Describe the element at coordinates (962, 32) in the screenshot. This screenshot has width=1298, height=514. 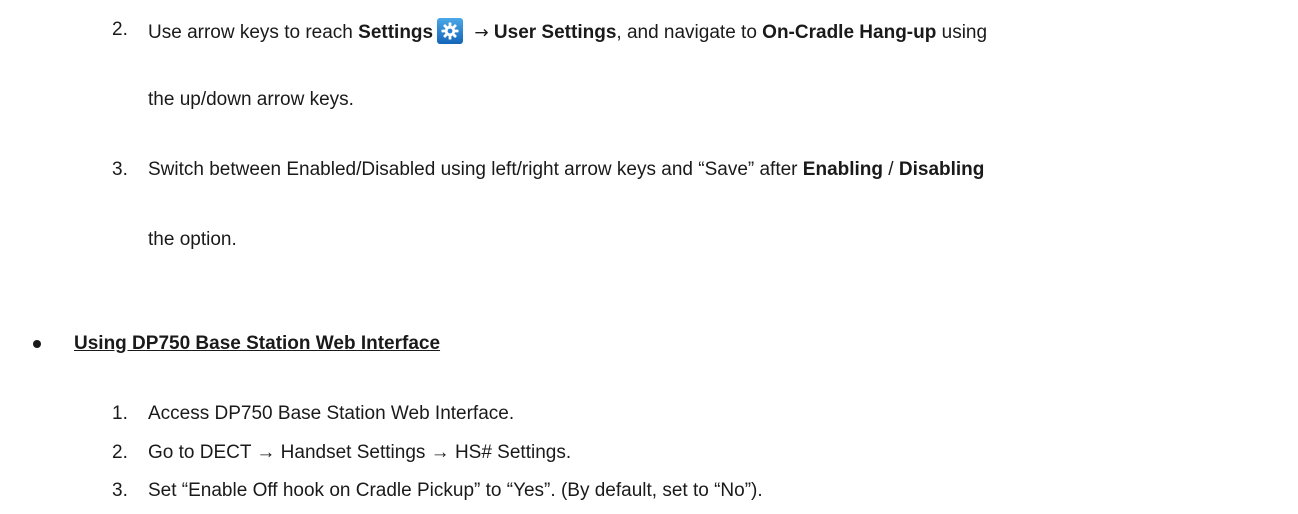
I see `step-text-part: using` at that location.